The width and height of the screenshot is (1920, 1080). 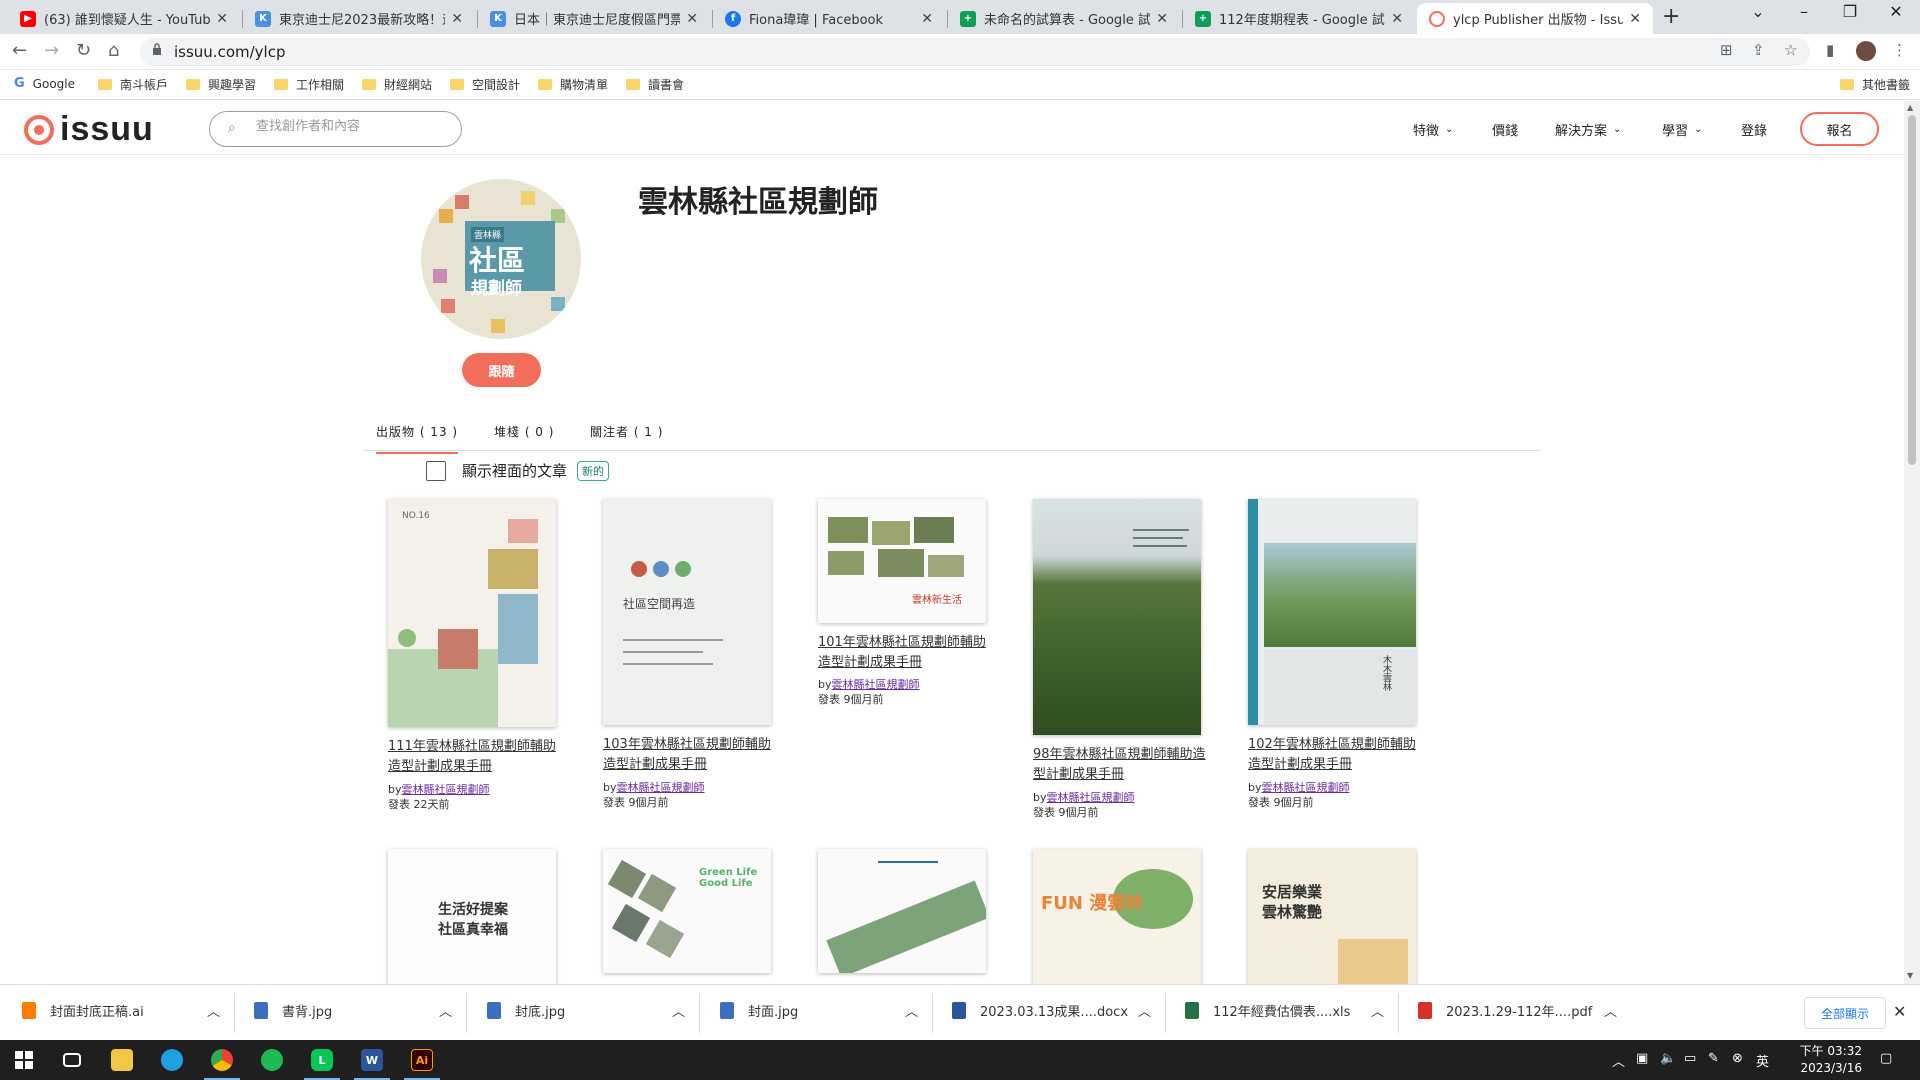 What do you see at coordinates (436, 470) in the screenshot?
I see `show-inner-checkbox` at bounding box center [436, 470].